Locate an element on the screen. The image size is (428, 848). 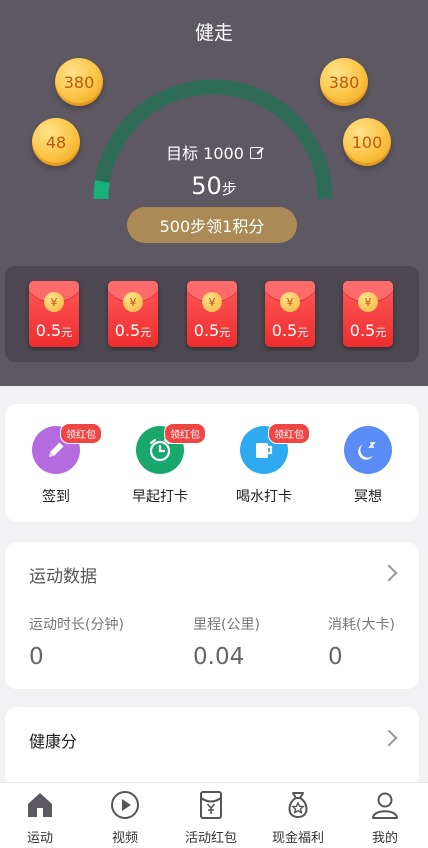
stat-label: 消耗(大卡) is located at coordinates (361, 625).